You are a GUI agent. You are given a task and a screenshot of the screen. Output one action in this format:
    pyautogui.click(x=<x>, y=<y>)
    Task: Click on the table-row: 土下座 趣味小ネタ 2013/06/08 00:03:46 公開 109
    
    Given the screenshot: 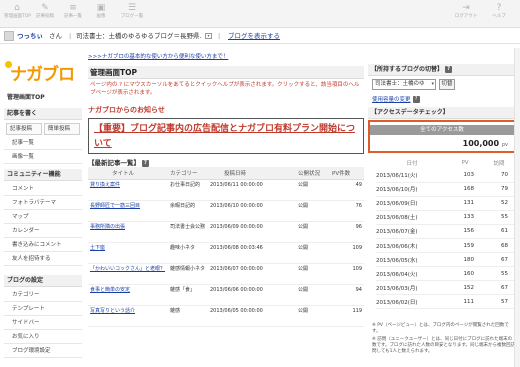 What is the action you would take?
    pyautogui.click(x=226, y=253)
    